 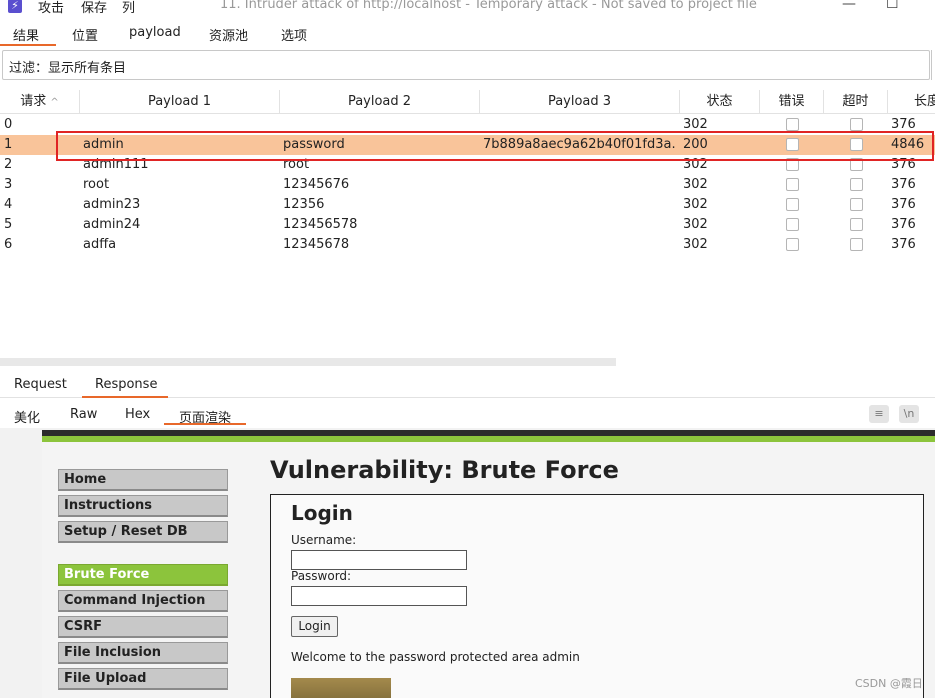 I want to click on watermark: CSDN @霞日, so click(x=889, y=683).